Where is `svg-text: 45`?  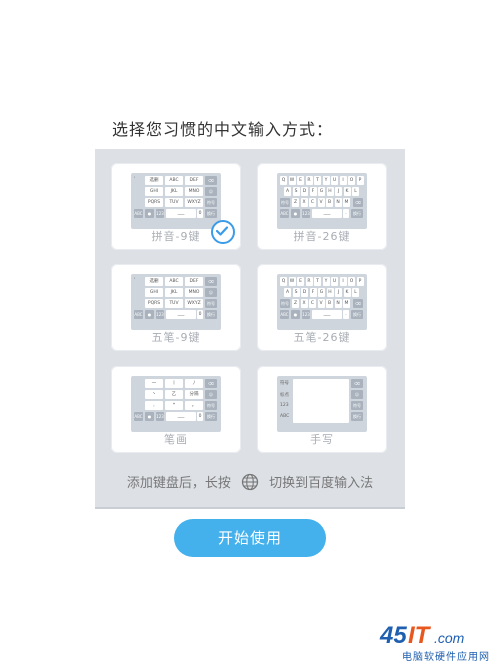
svg-text: 45 is located at coordinates (393, 635).